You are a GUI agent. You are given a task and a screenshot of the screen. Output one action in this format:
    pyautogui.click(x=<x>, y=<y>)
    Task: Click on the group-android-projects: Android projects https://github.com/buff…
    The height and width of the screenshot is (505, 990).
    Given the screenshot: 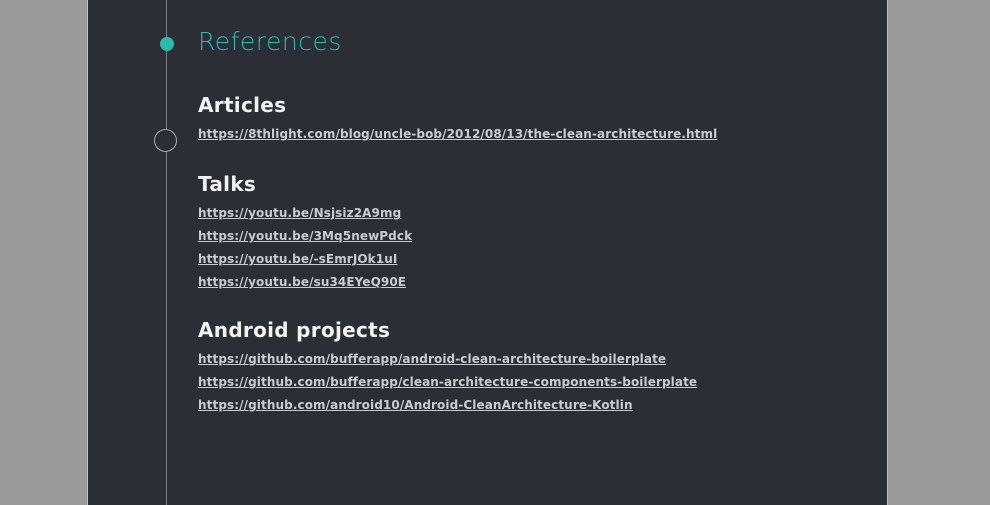 What is the action you would take?
    pyautogui.click(x=447, y=367)
    